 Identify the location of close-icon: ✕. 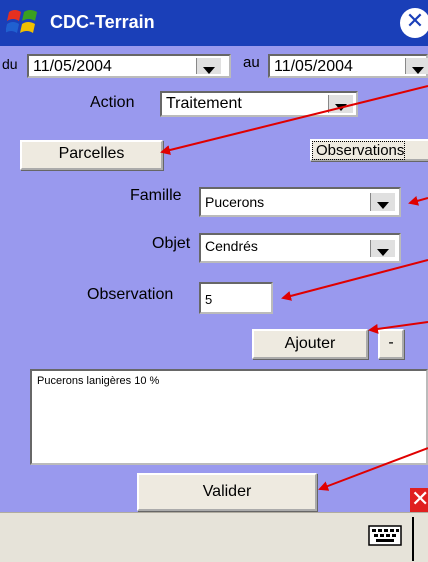
(415, 21).